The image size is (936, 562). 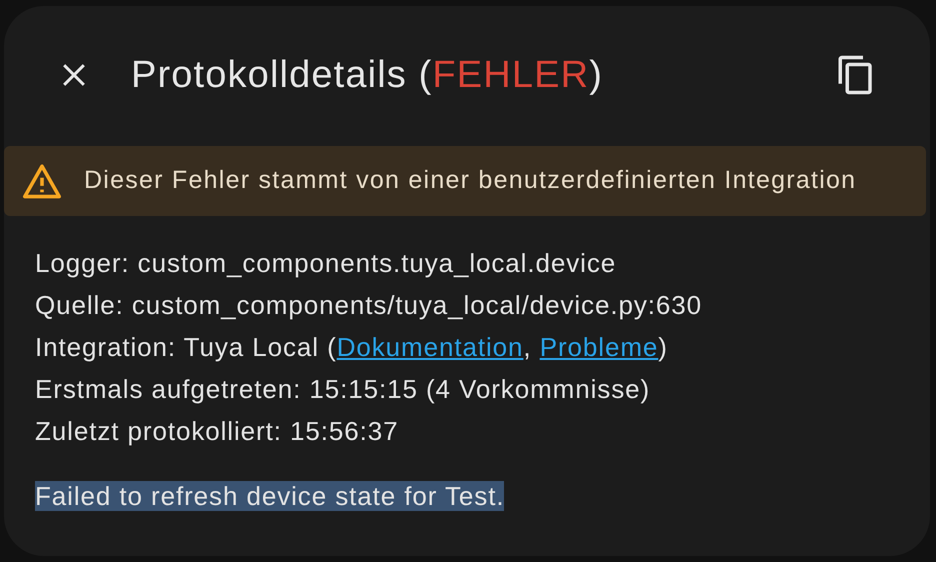 I want to click on link: Dokumentation, so click(x=430, y=347).